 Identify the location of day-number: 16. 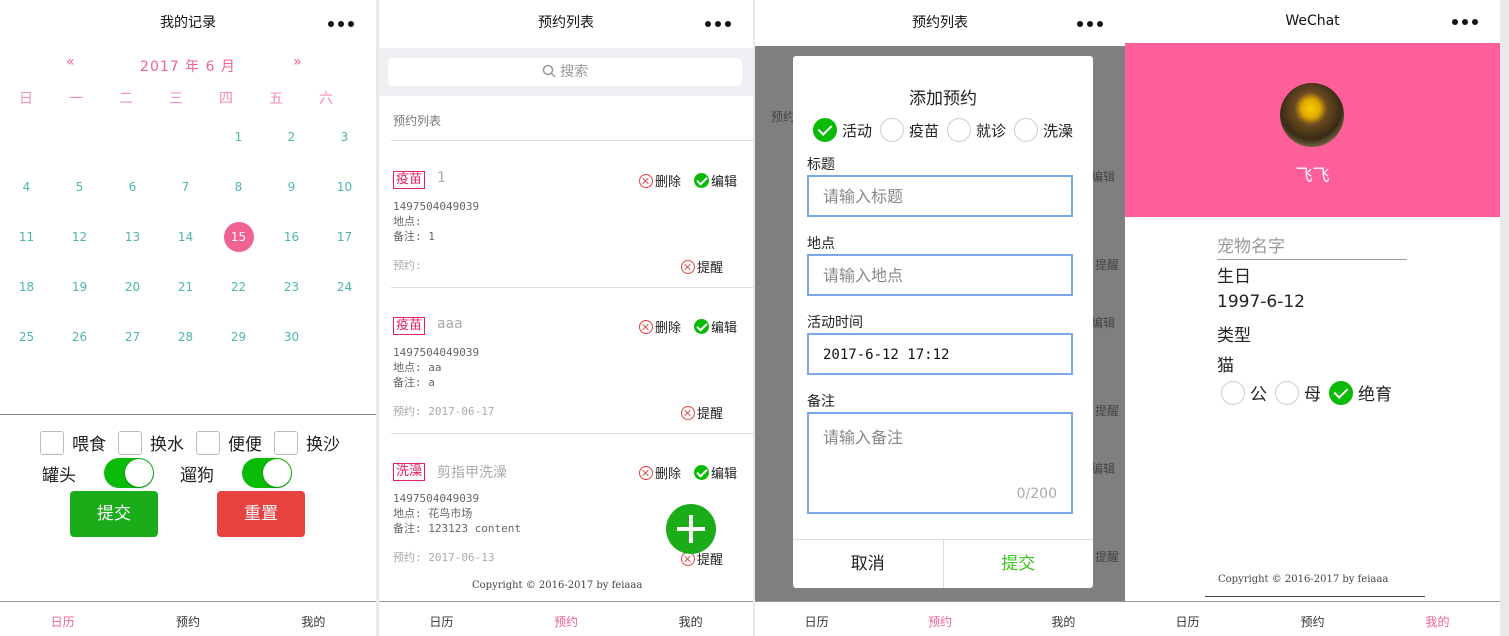
(291, 237).